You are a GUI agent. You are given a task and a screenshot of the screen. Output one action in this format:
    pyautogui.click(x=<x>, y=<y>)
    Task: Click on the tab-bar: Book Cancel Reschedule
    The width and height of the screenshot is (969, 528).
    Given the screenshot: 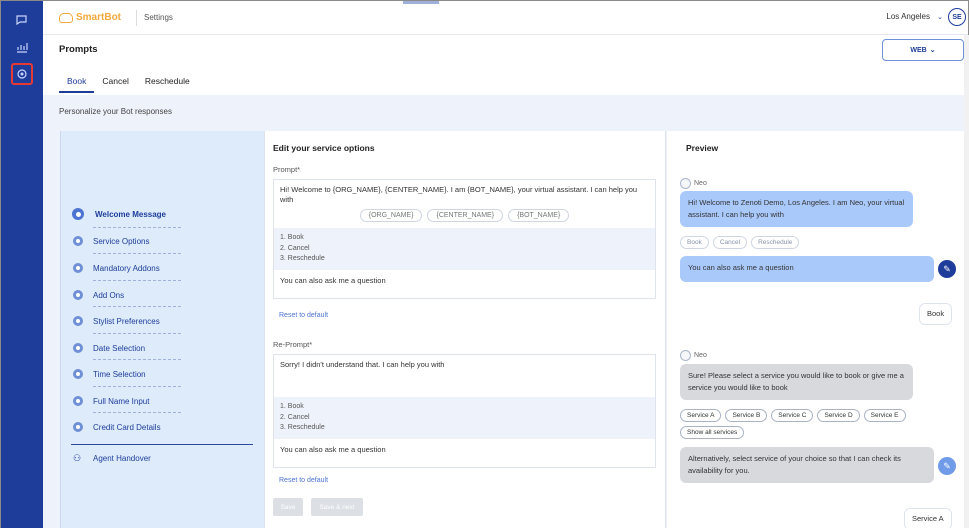 What is the action you would take?
    pyautogui.click(x=128, y=83)
    